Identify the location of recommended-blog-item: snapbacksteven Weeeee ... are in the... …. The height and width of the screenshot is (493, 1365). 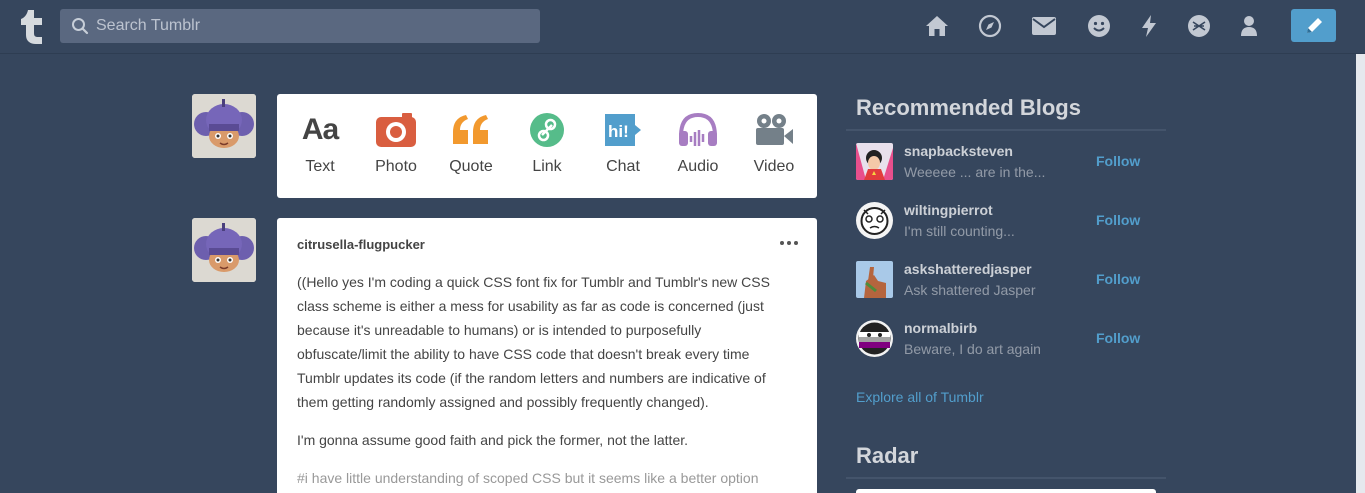
(1006, 160).